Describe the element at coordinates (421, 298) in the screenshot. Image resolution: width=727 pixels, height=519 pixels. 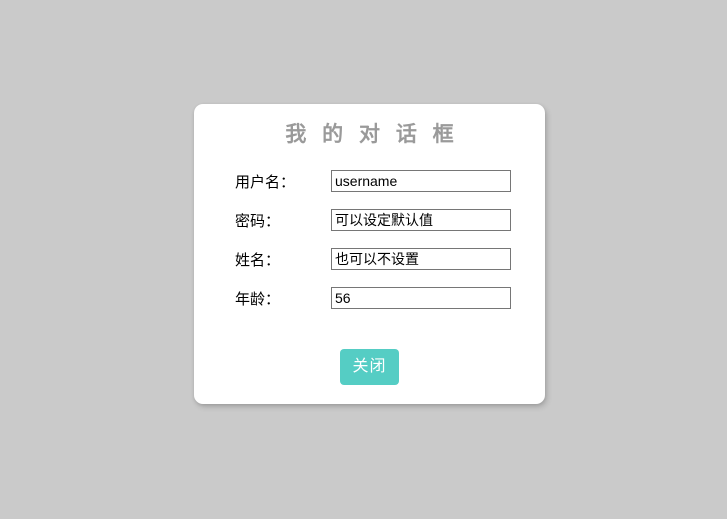
I see `input-age` at that location.